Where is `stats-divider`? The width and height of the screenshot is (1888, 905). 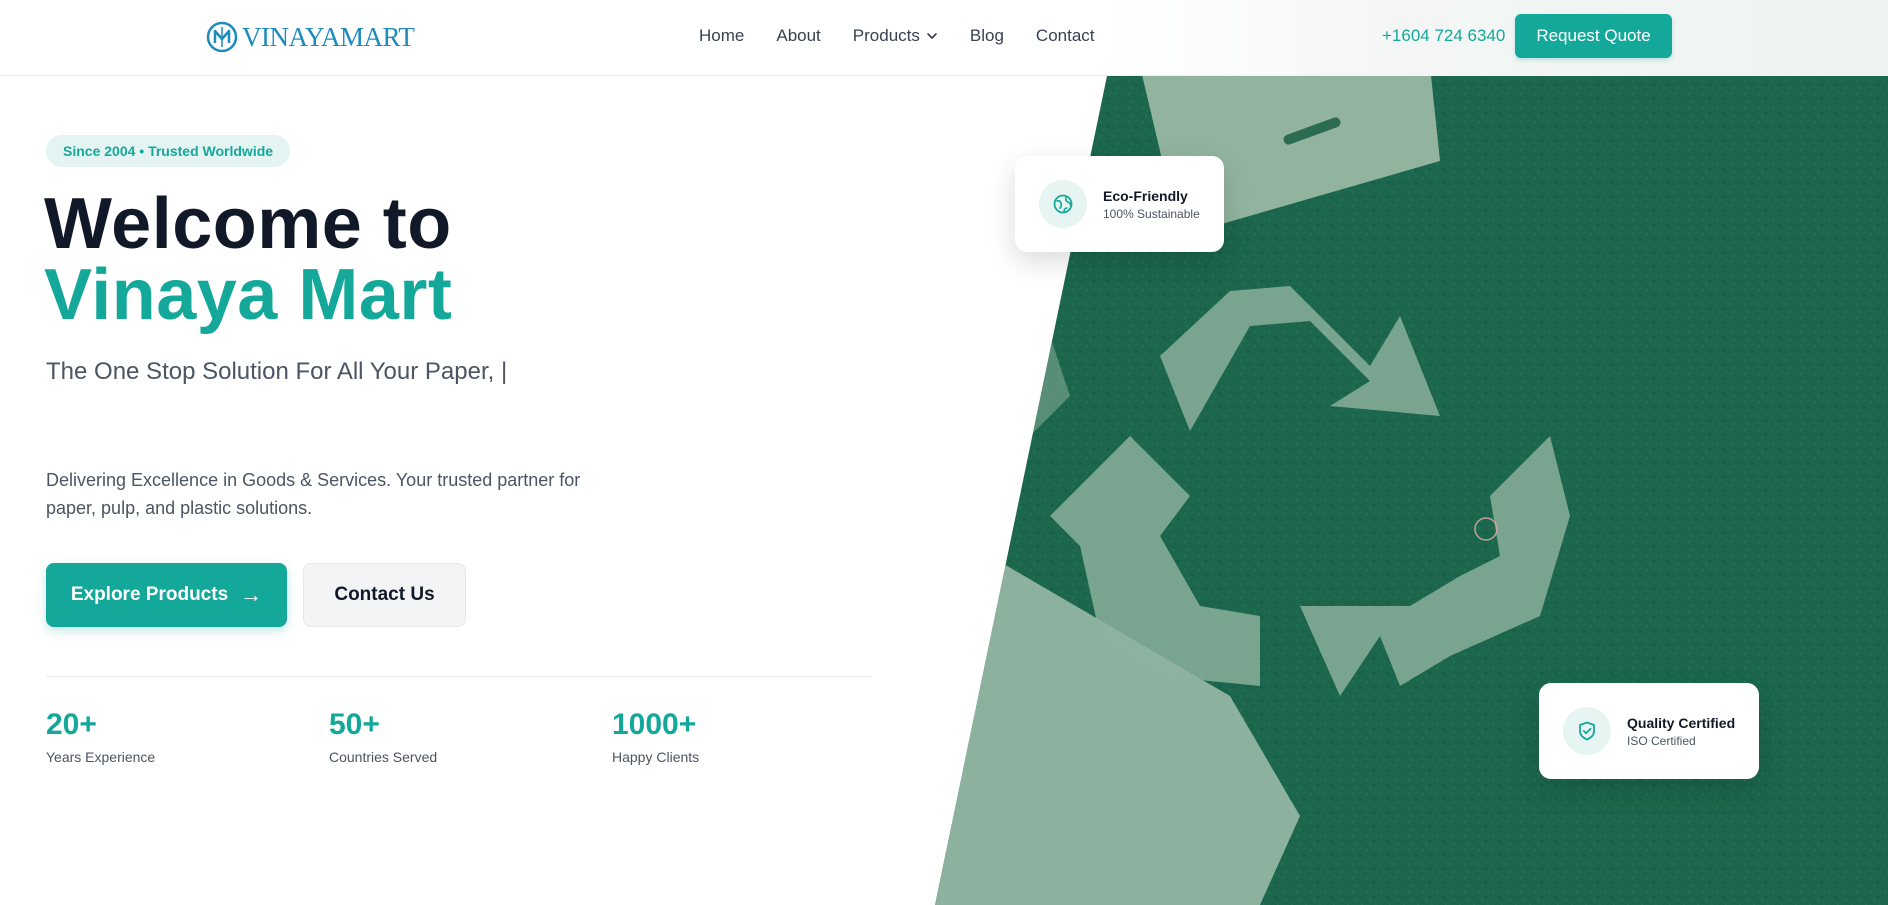
stats-divider is located at coordinates (459, 676).